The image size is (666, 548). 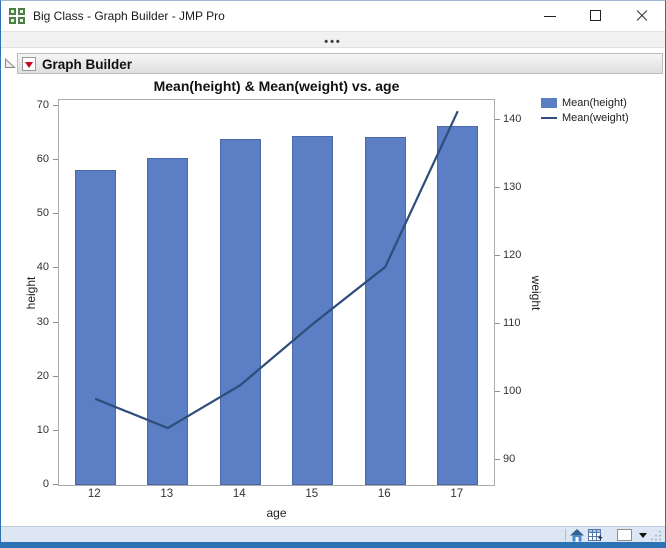 I want to click on window-bottom-border, so click(x=333, y=545).